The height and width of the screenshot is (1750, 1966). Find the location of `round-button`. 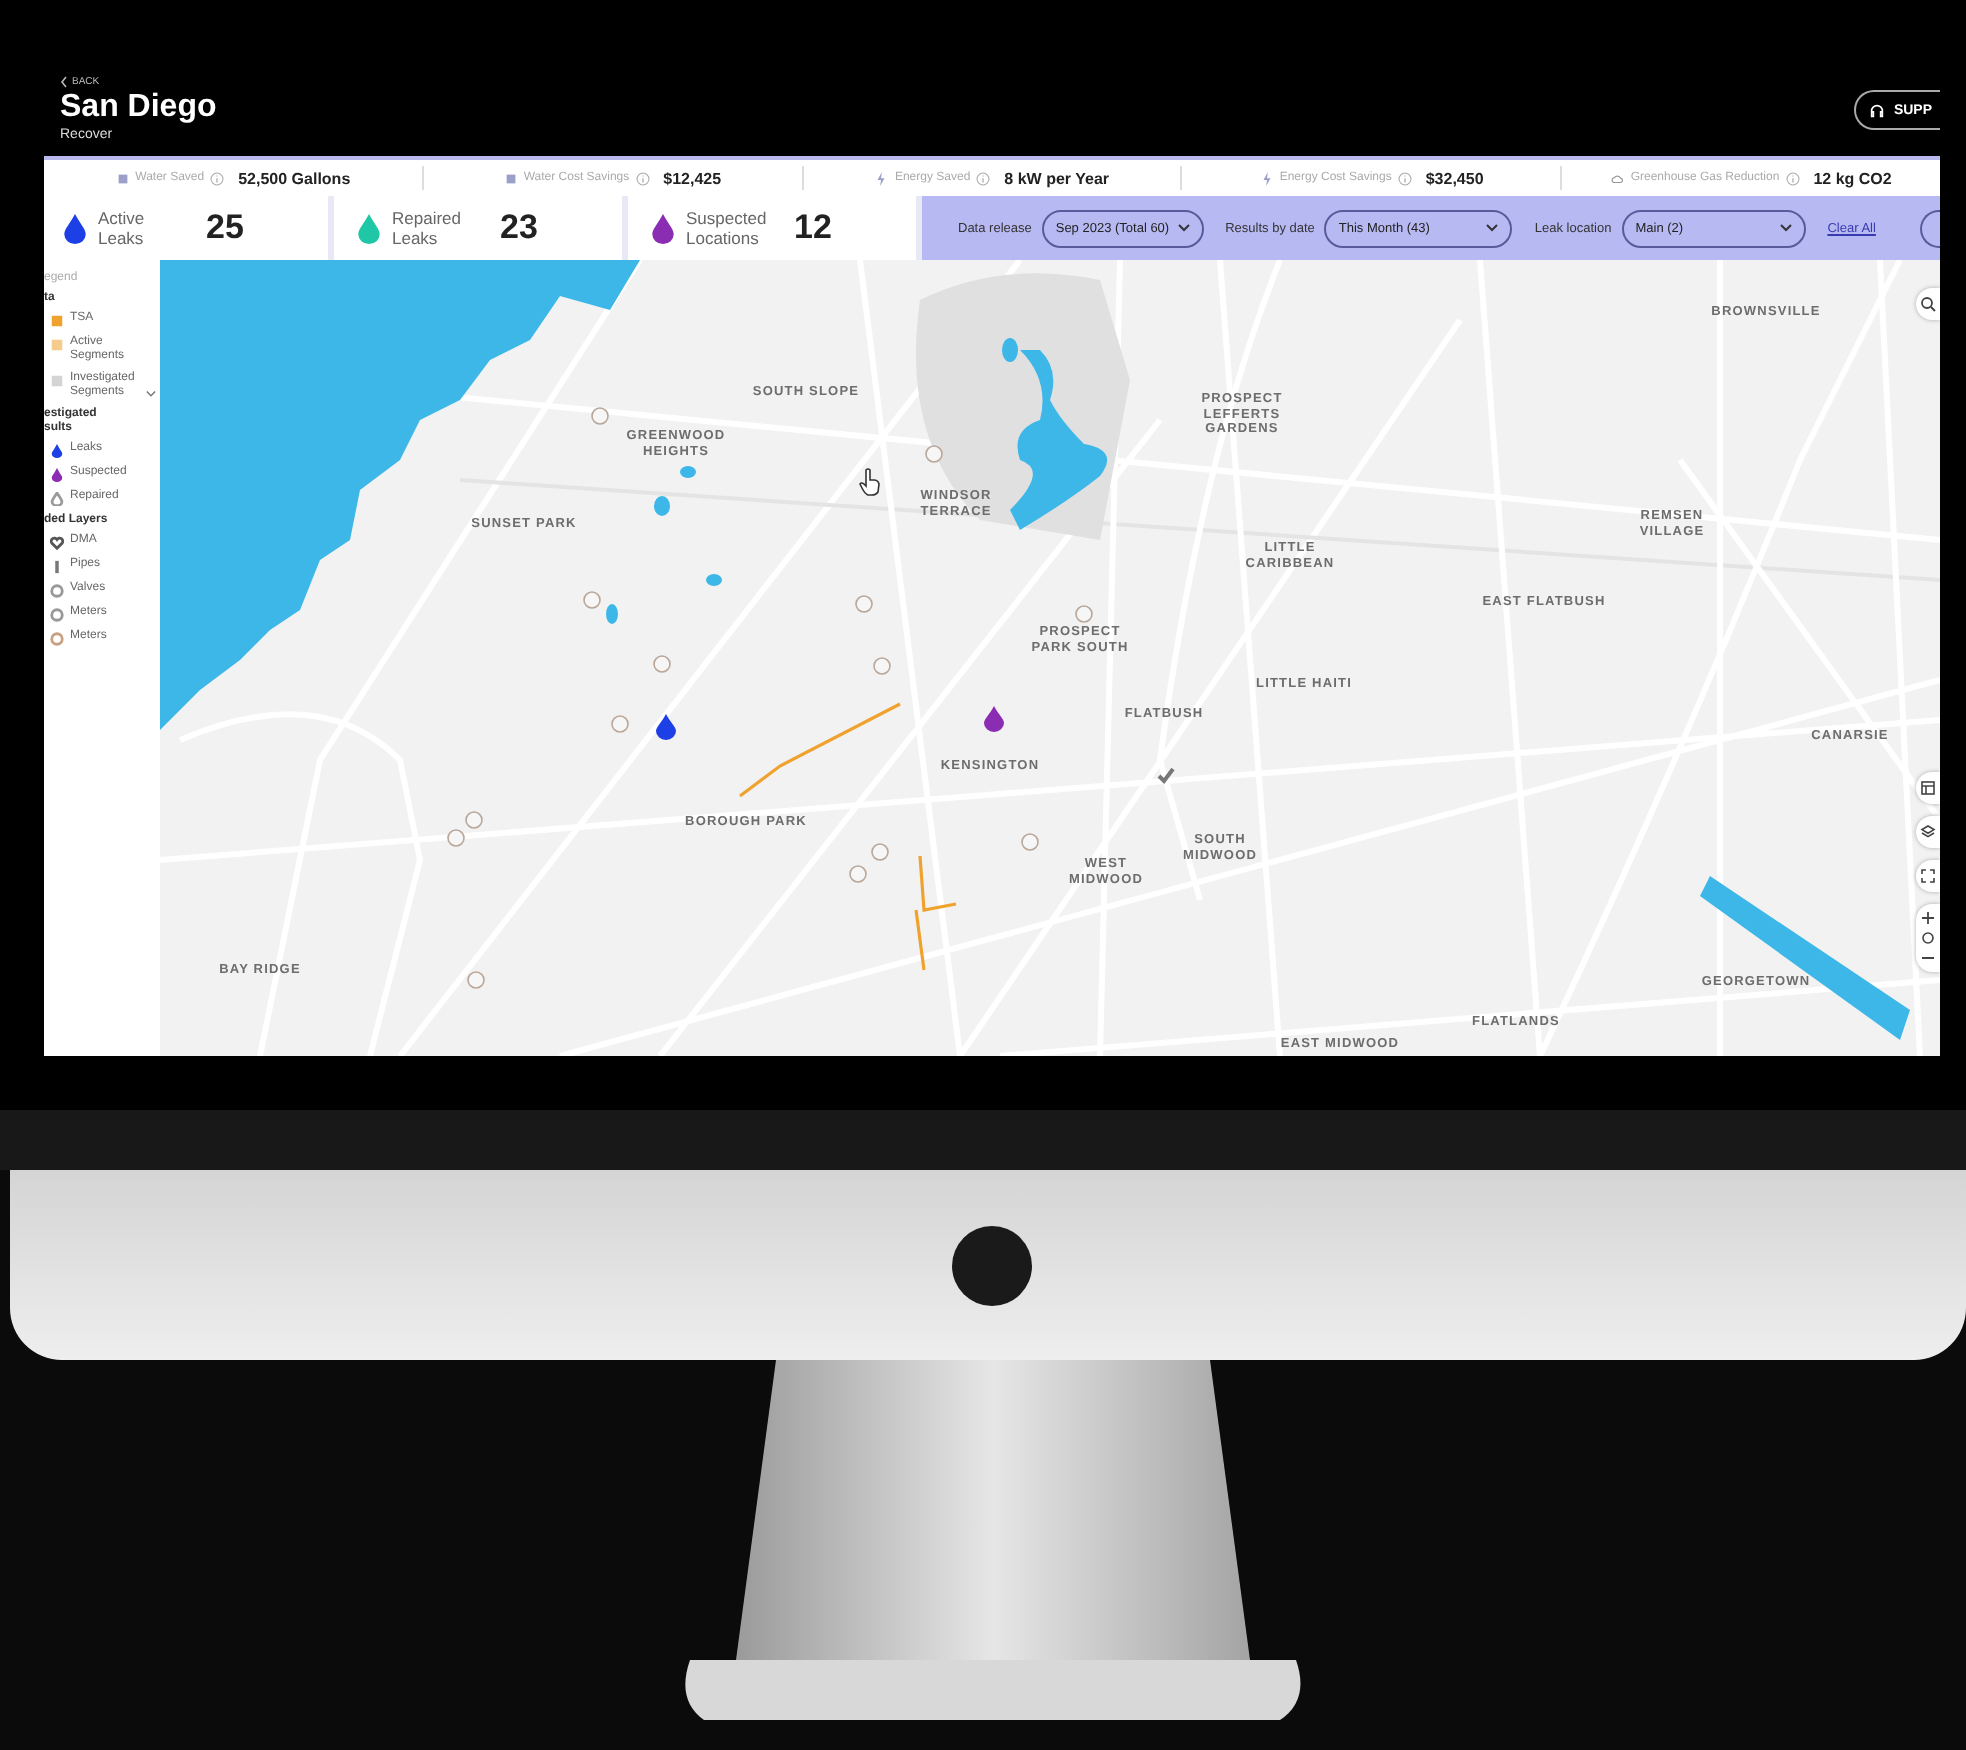

round-button is located at coordinates (1930, 228).